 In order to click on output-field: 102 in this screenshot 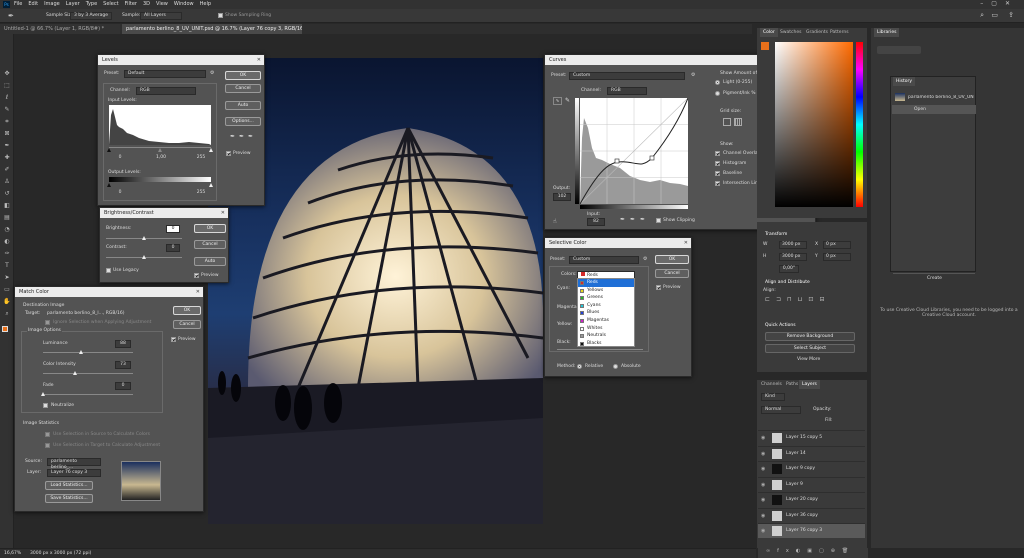, I will do `click(562, 197)`.